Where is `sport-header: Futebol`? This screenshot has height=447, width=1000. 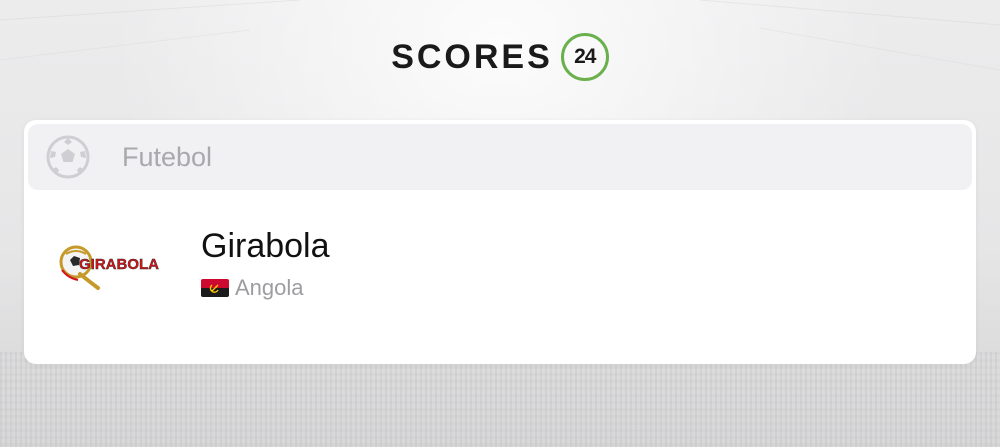 sport-header: Futebol is located at coordinates (500, 157).